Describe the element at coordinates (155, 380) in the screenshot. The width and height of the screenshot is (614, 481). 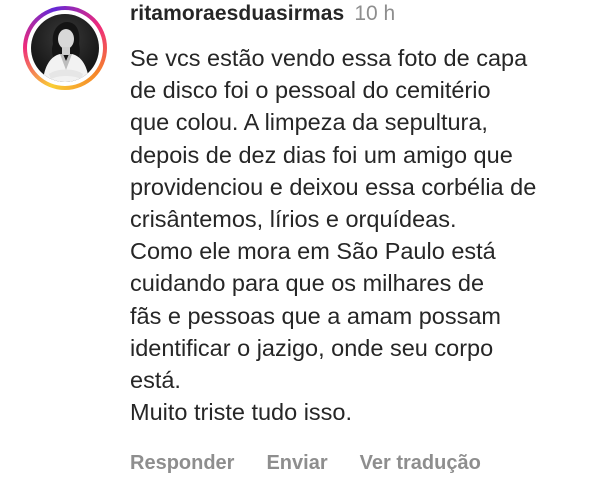
I see `comment-text-line: está.` at that location.